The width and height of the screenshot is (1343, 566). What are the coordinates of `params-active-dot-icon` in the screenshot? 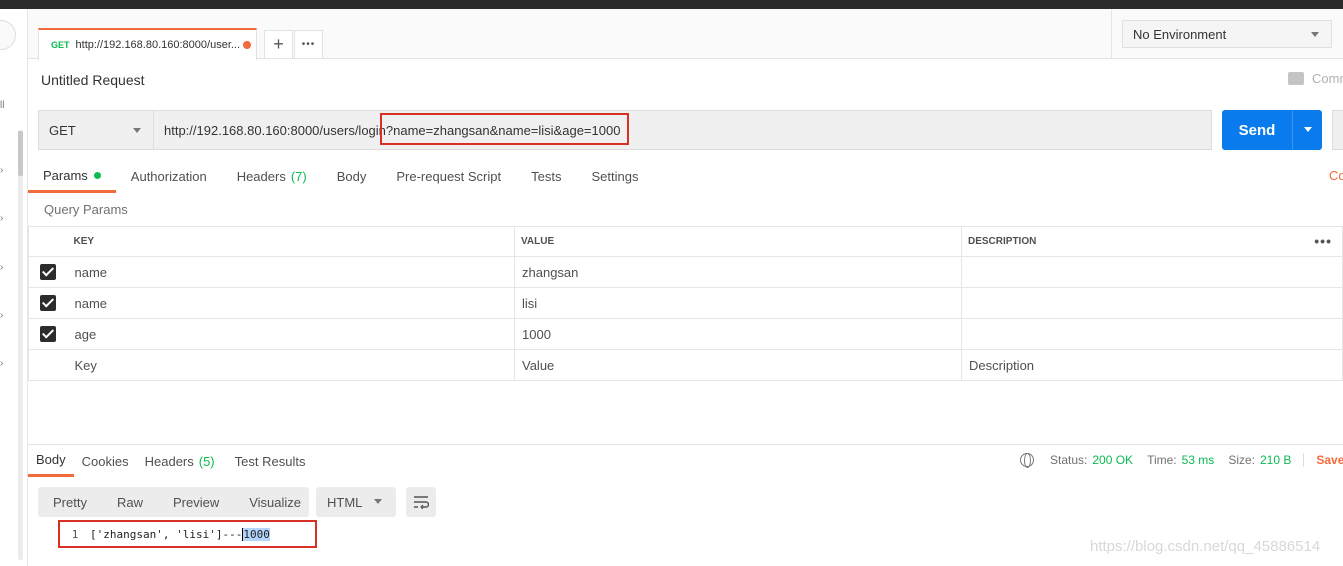 It's located at (97, 175).